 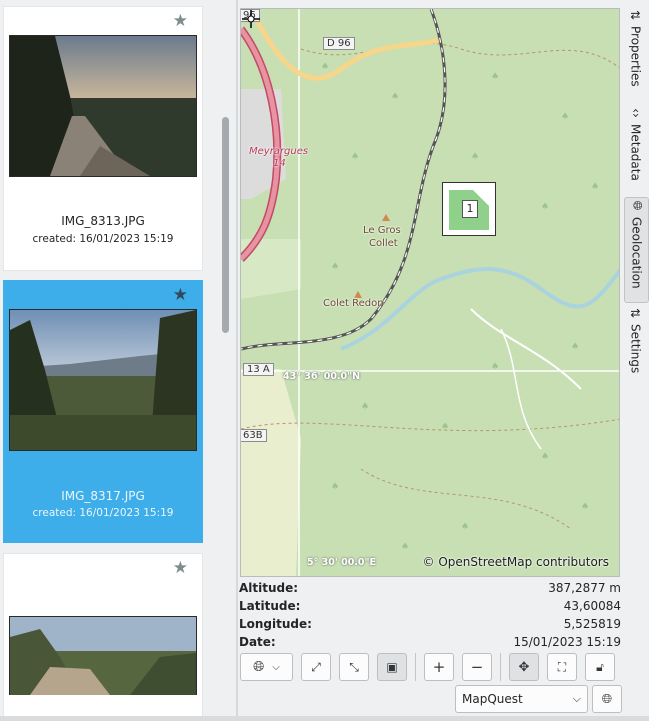 What do you see at coordinates (279, 151) in the screenshot?
I see `map-town-label: Meyrargues` at bounding box center [279, 151].